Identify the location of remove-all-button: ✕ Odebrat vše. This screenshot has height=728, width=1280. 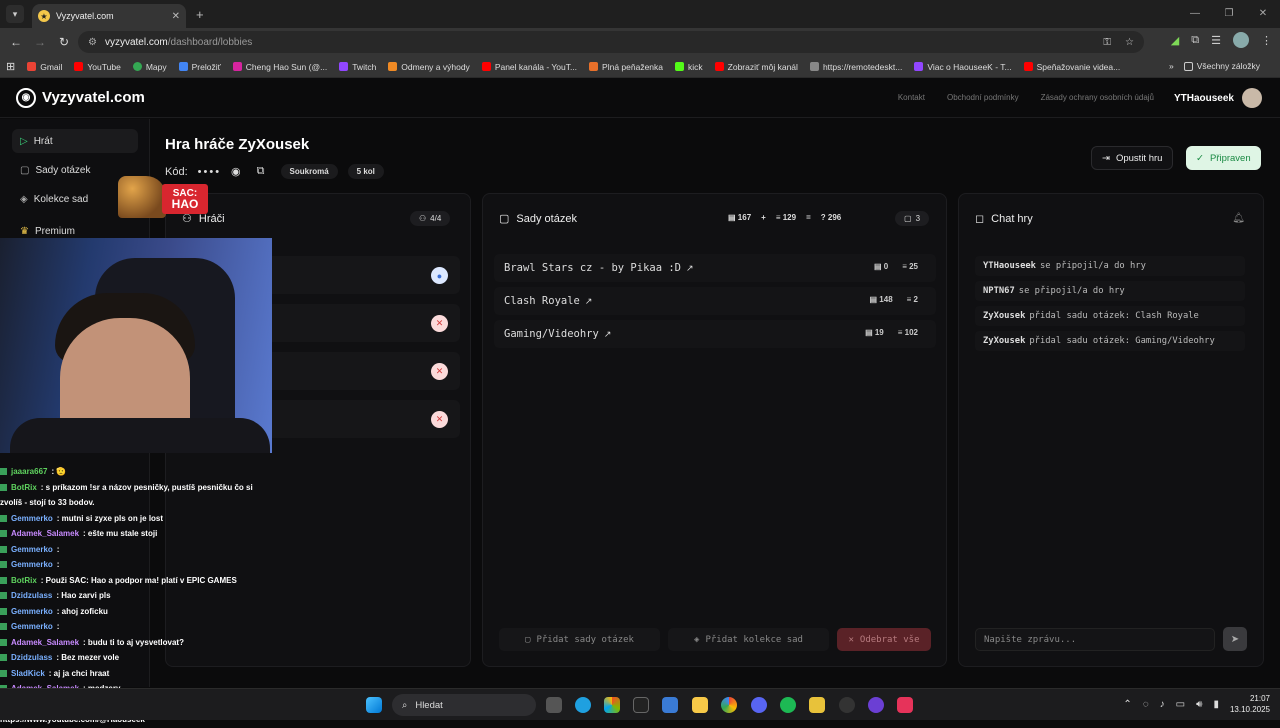
(884, 639).